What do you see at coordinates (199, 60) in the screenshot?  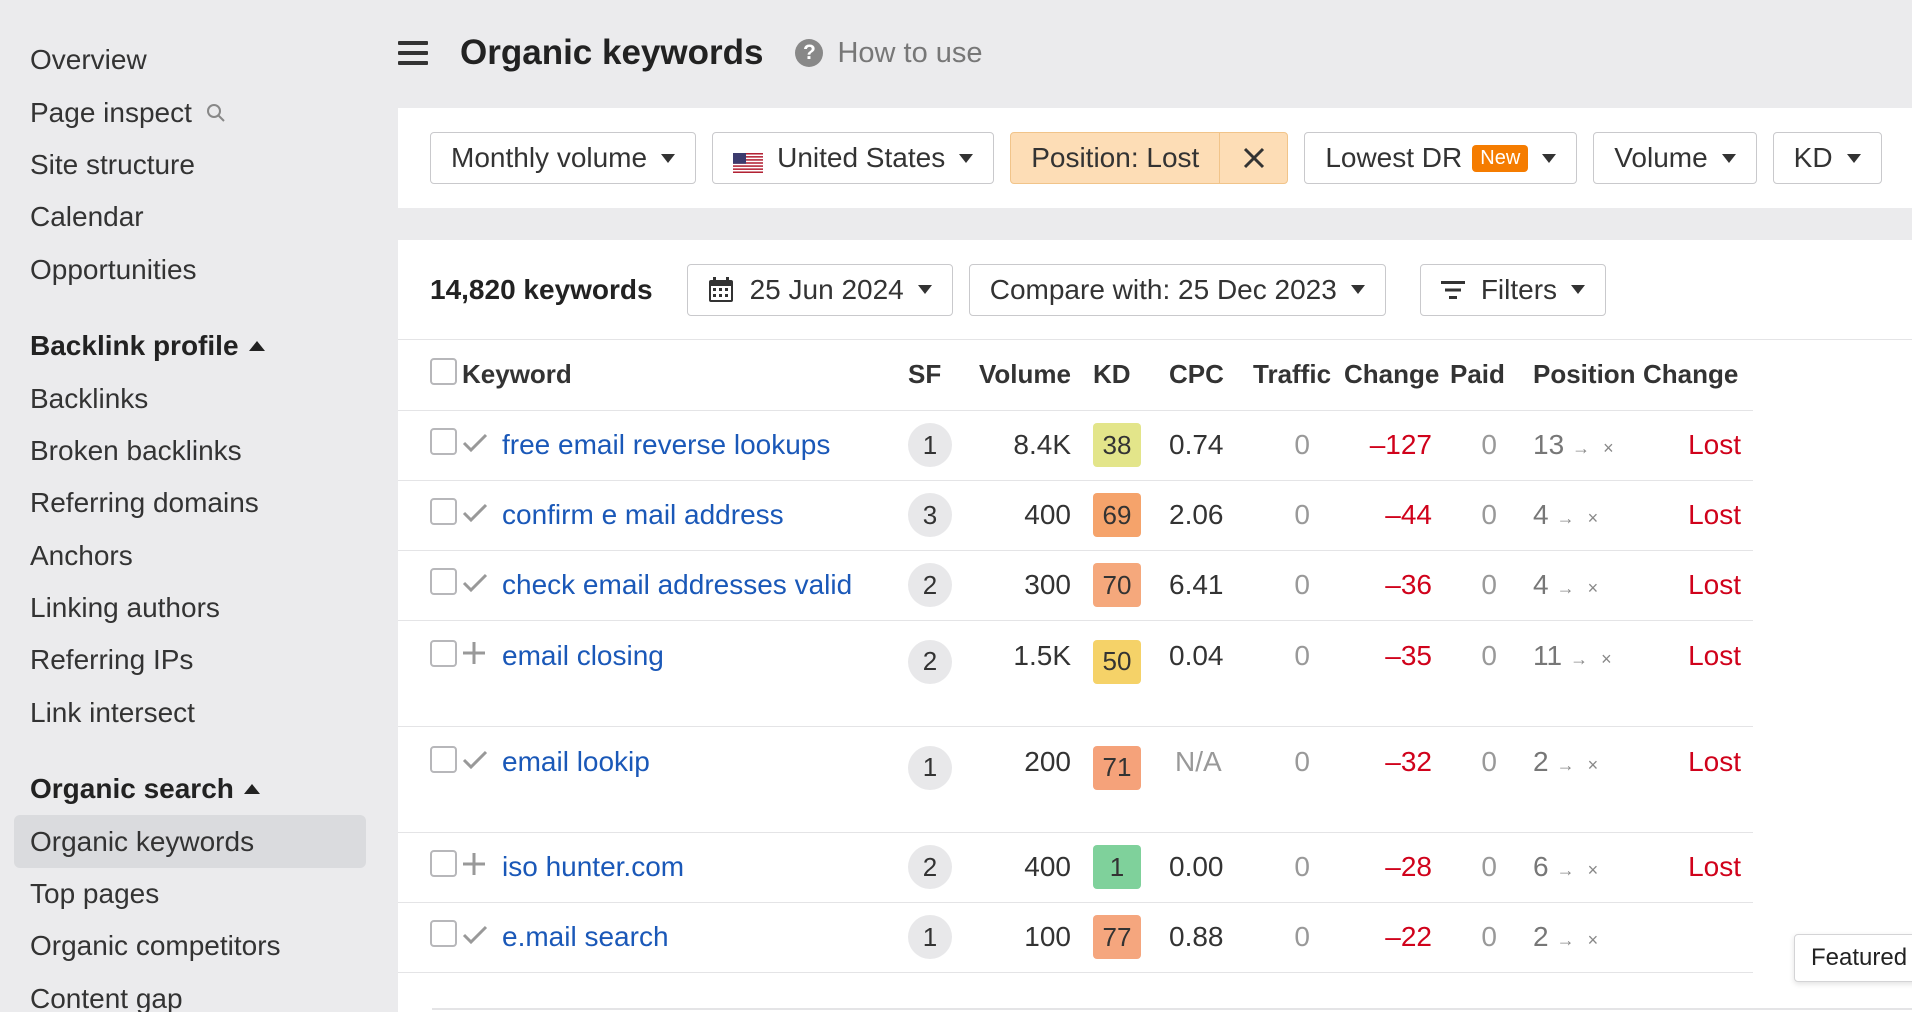 I see `sidebar-item-overview: Overview` at bounding box center [199, 60].